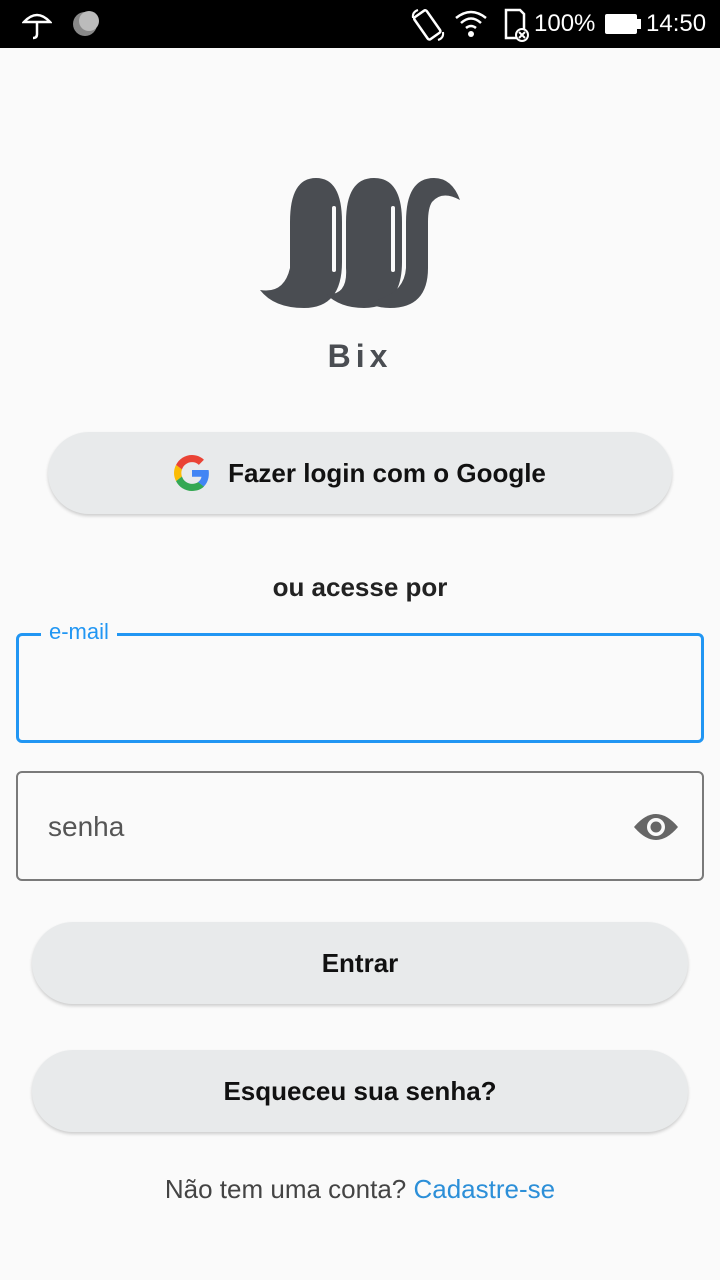 The image size is (720, 1280). What do you see at coordinates (285, 1189) in the screenshot?
I see `signup-prompt: Não tem uma conta?` at bounding box center [285, 1189].